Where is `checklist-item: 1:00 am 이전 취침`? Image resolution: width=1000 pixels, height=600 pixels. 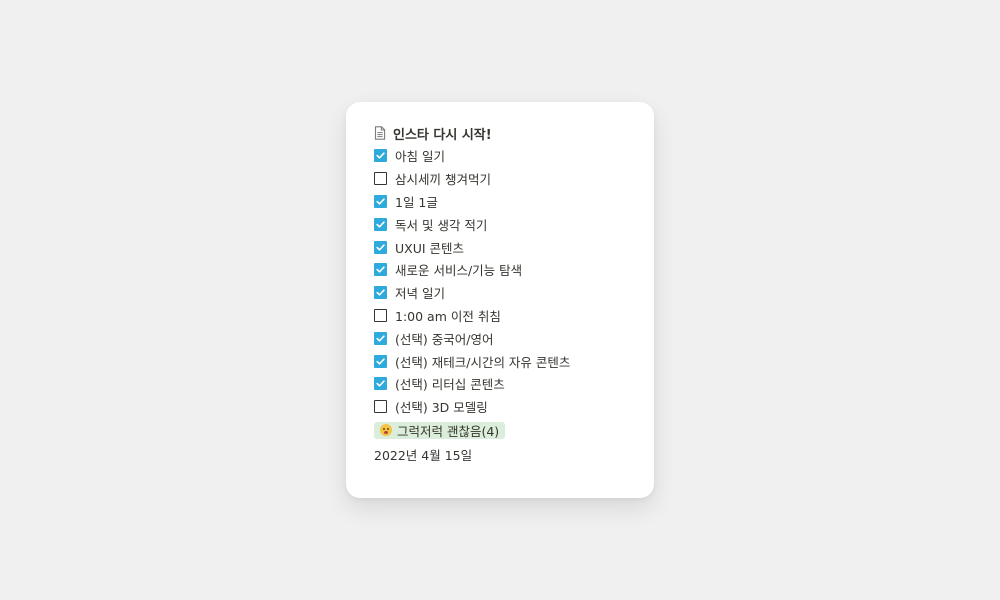
checklist-item: 1:00 am 이전 취침 is located at coordinates (500, 315).